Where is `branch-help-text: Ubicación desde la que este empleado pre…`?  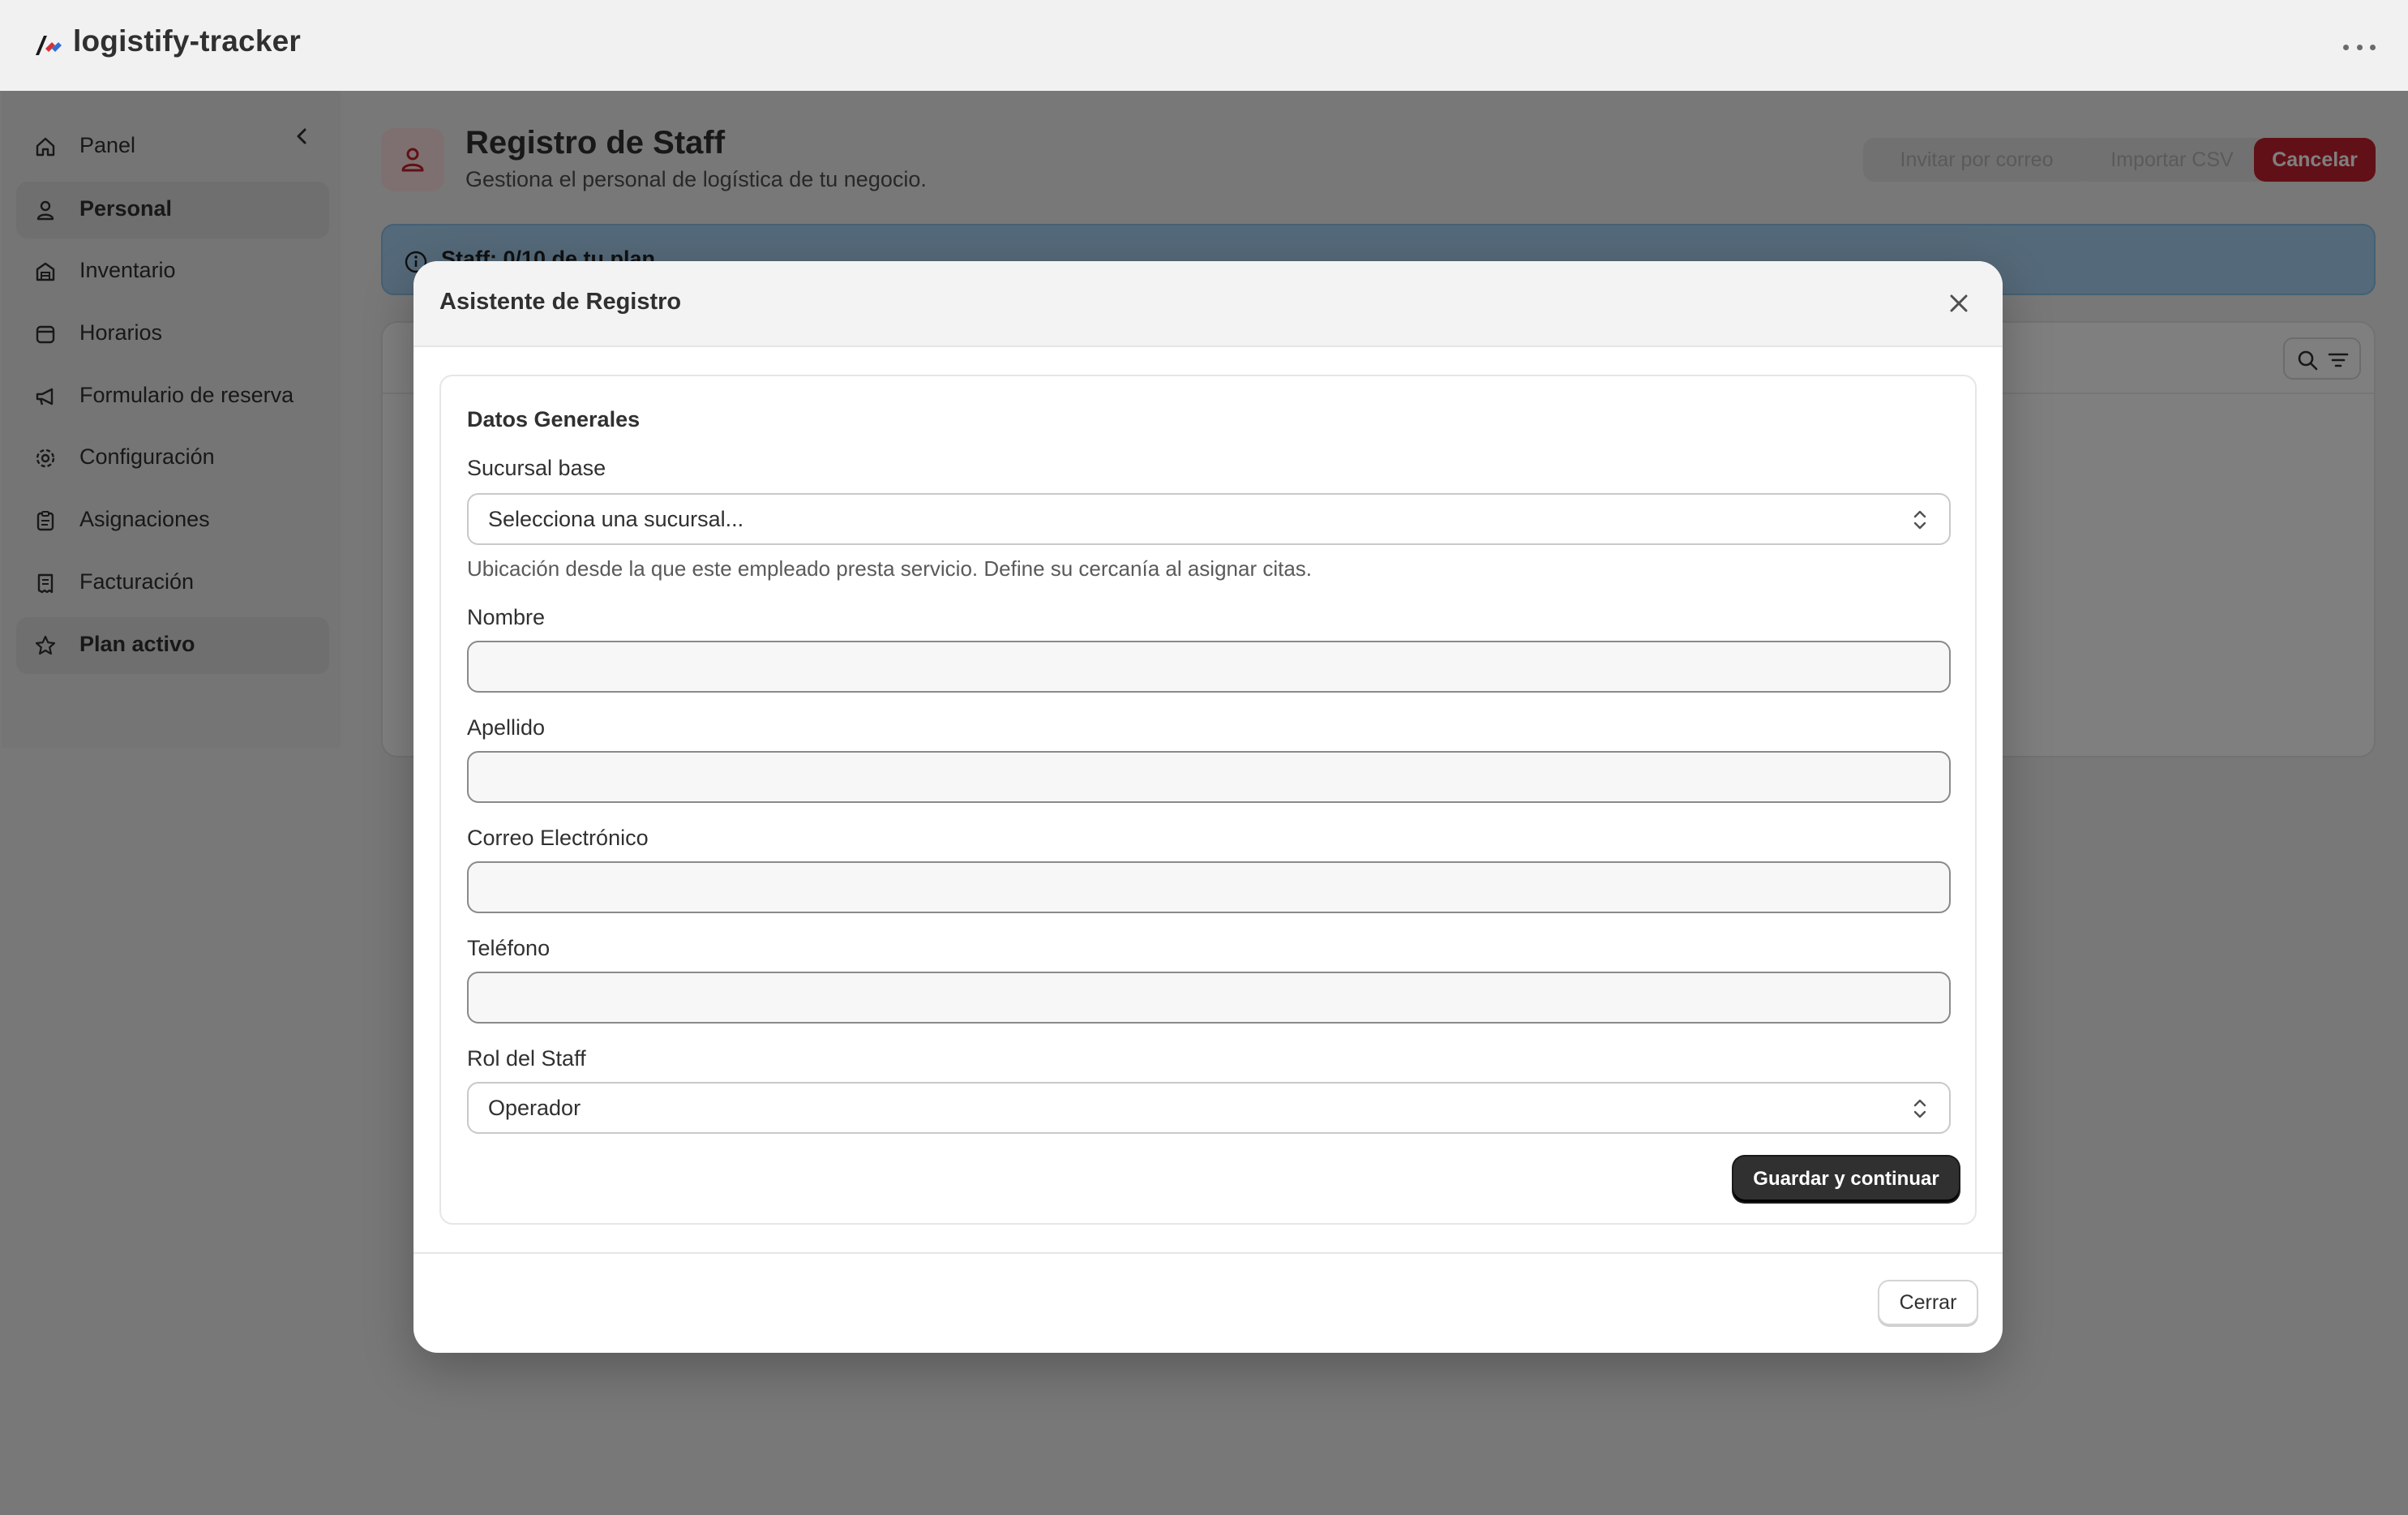 branch-help-text: Ubicación desde la que este empleado pre… is located at coordinates (890, 568).